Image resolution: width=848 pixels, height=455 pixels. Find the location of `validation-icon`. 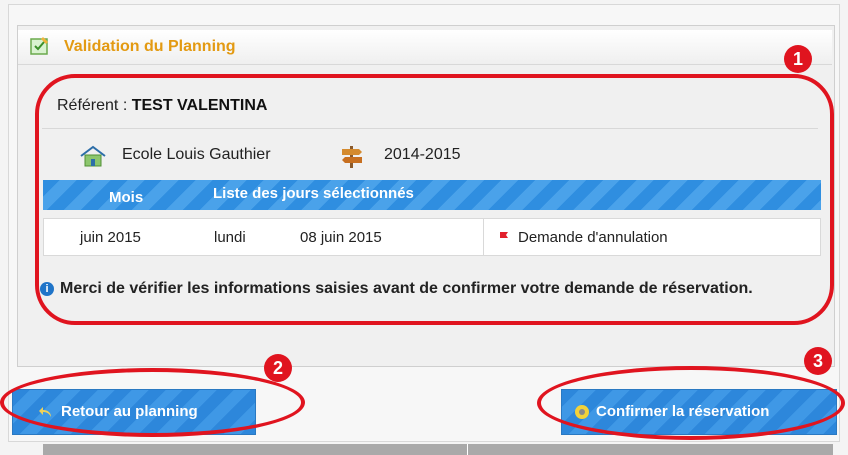

validation-icon is located at coordinates (39, 46).